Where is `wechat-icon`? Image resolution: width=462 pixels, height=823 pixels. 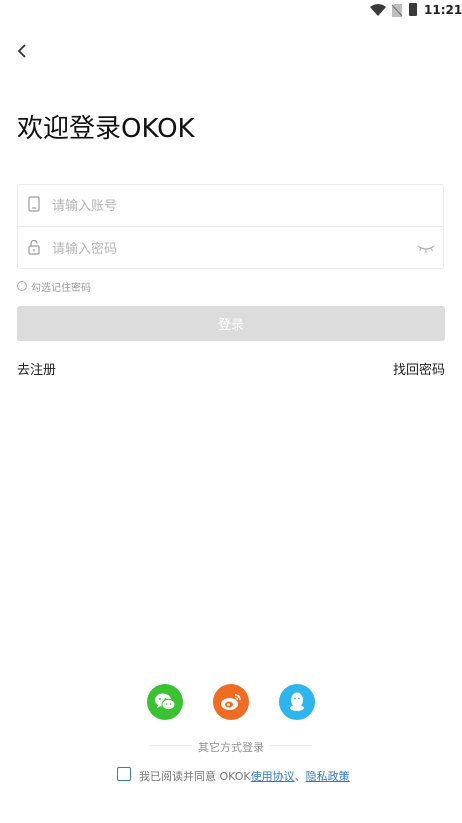
wechat-icon is located at coordinates (165, 702).